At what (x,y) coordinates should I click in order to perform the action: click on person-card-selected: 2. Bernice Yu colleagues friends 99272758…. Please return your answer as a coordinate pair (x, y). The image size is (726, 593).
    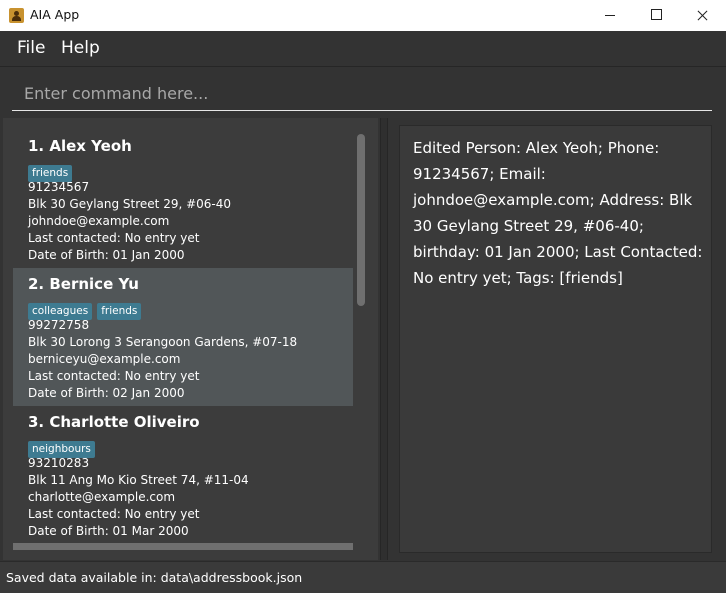
    Looking at the image, I should click on (183, 337).